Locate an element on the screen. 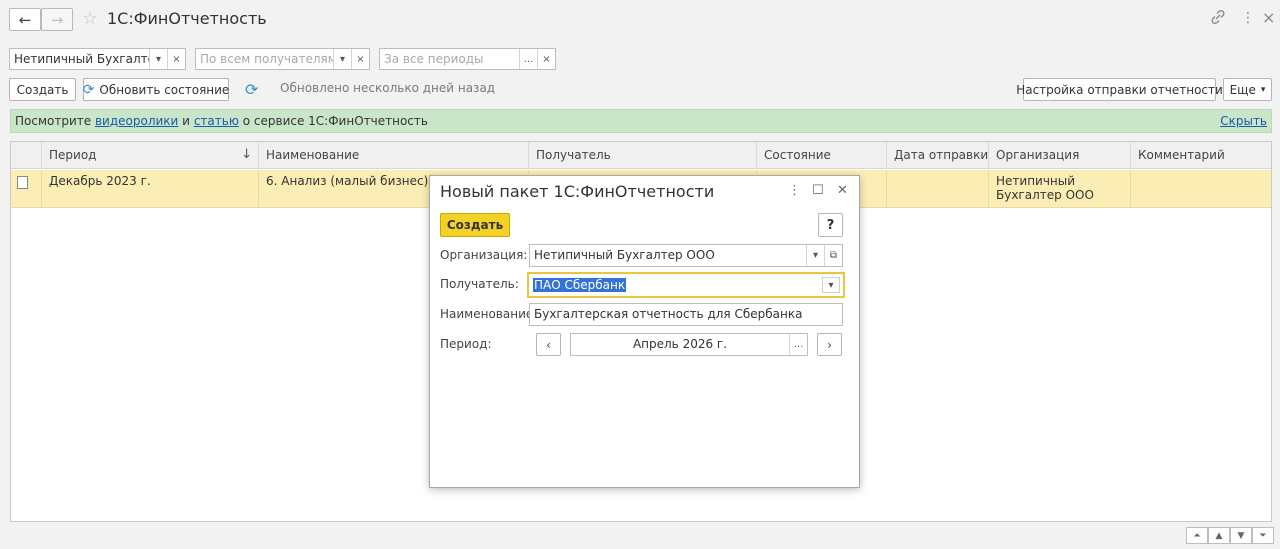  scroll-last-button: ⏷ is located at coordinates (1263, 535).